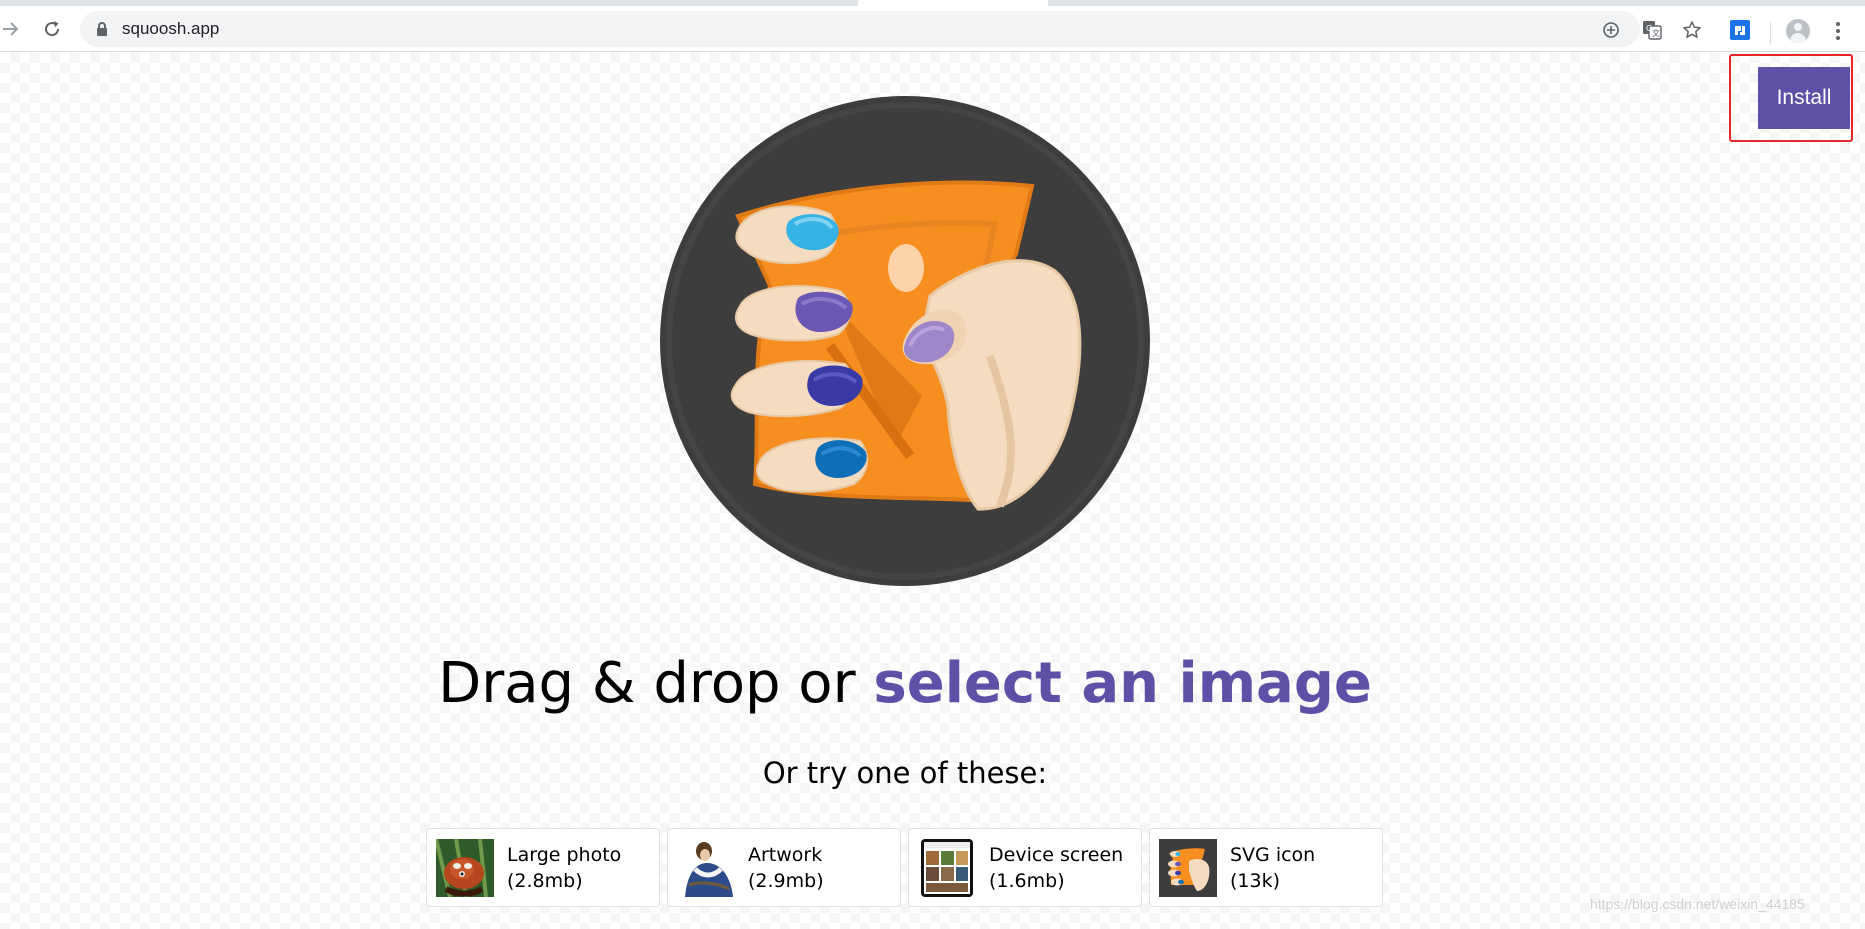 This screenshot has height=929, width=1865. I want to click on artwork-thumbnail, so click(706, 867).